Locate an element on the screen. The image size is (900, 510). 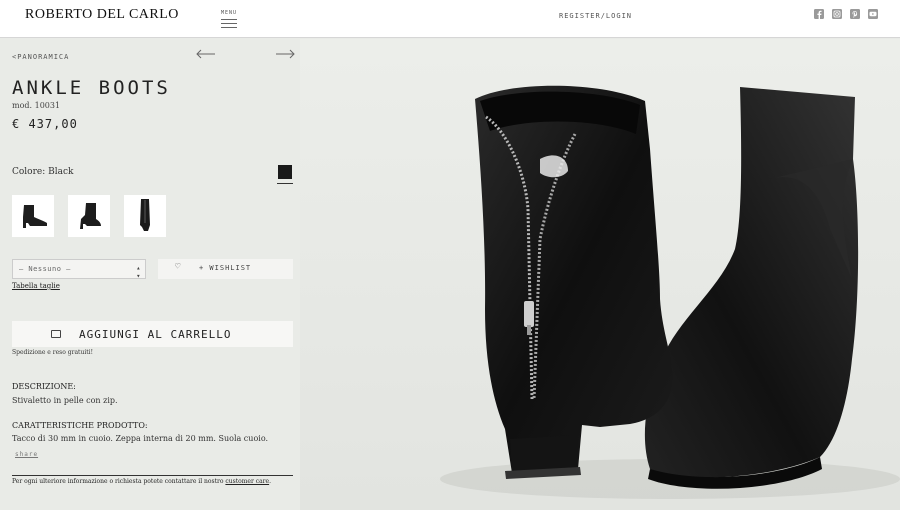
heart-icon: ♡ is located at coordinates (178, 267).